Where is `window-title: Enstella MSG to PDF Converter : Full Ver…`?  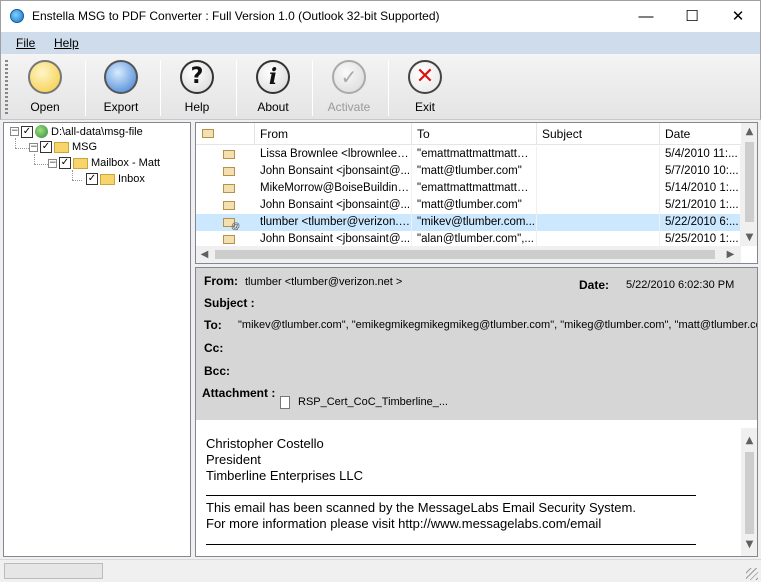 window-title: Enstella MSG to PDF Converter : Full Ver… is located at coordinates (236, 16).